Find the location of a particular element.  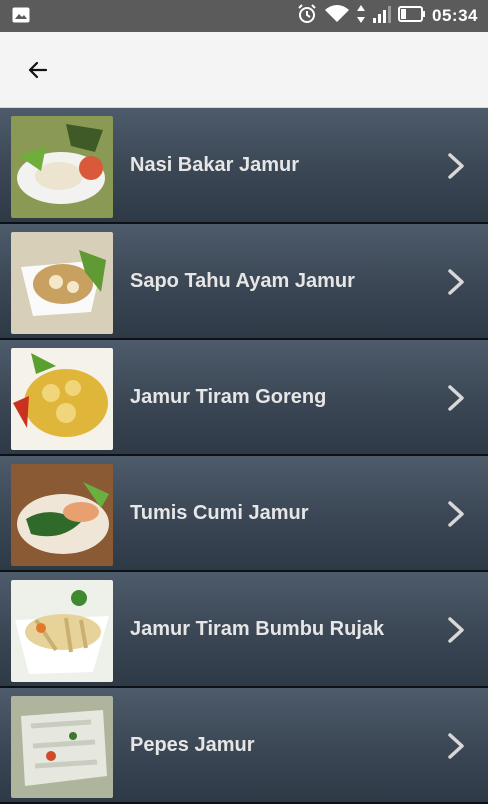

recipe-title: Sapo Tahu Ayam Jamur is located at coordinates (242, 281).